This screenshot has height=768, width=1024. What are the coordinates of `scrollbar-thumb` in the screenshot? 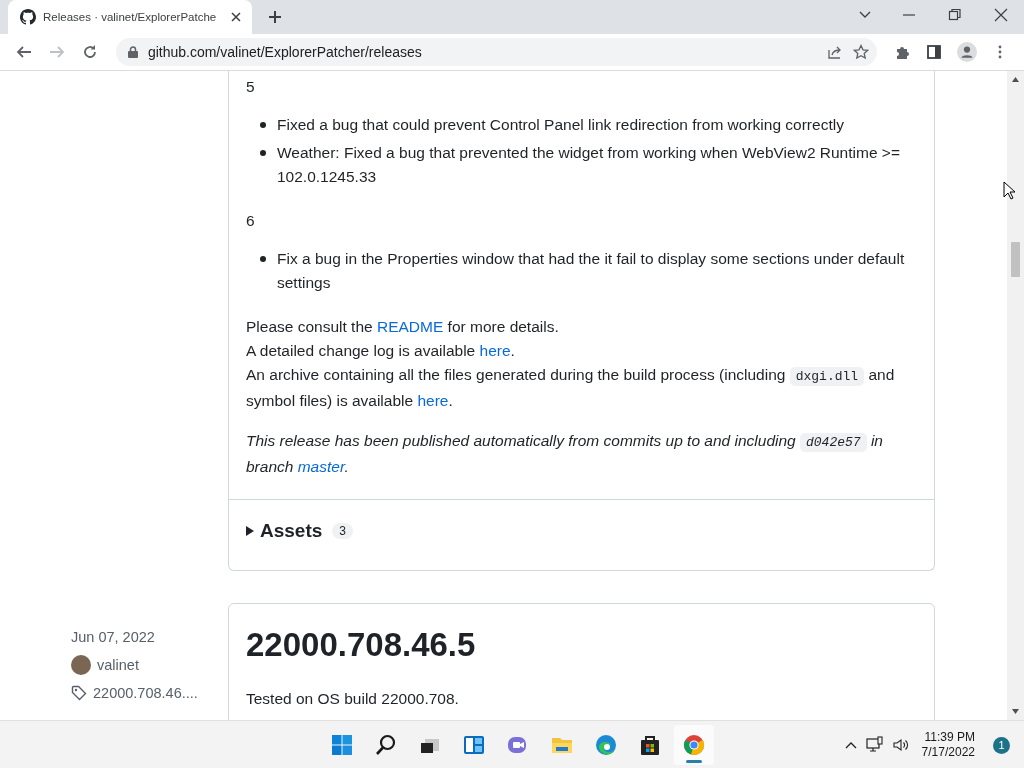 It's located at (1015, 259).